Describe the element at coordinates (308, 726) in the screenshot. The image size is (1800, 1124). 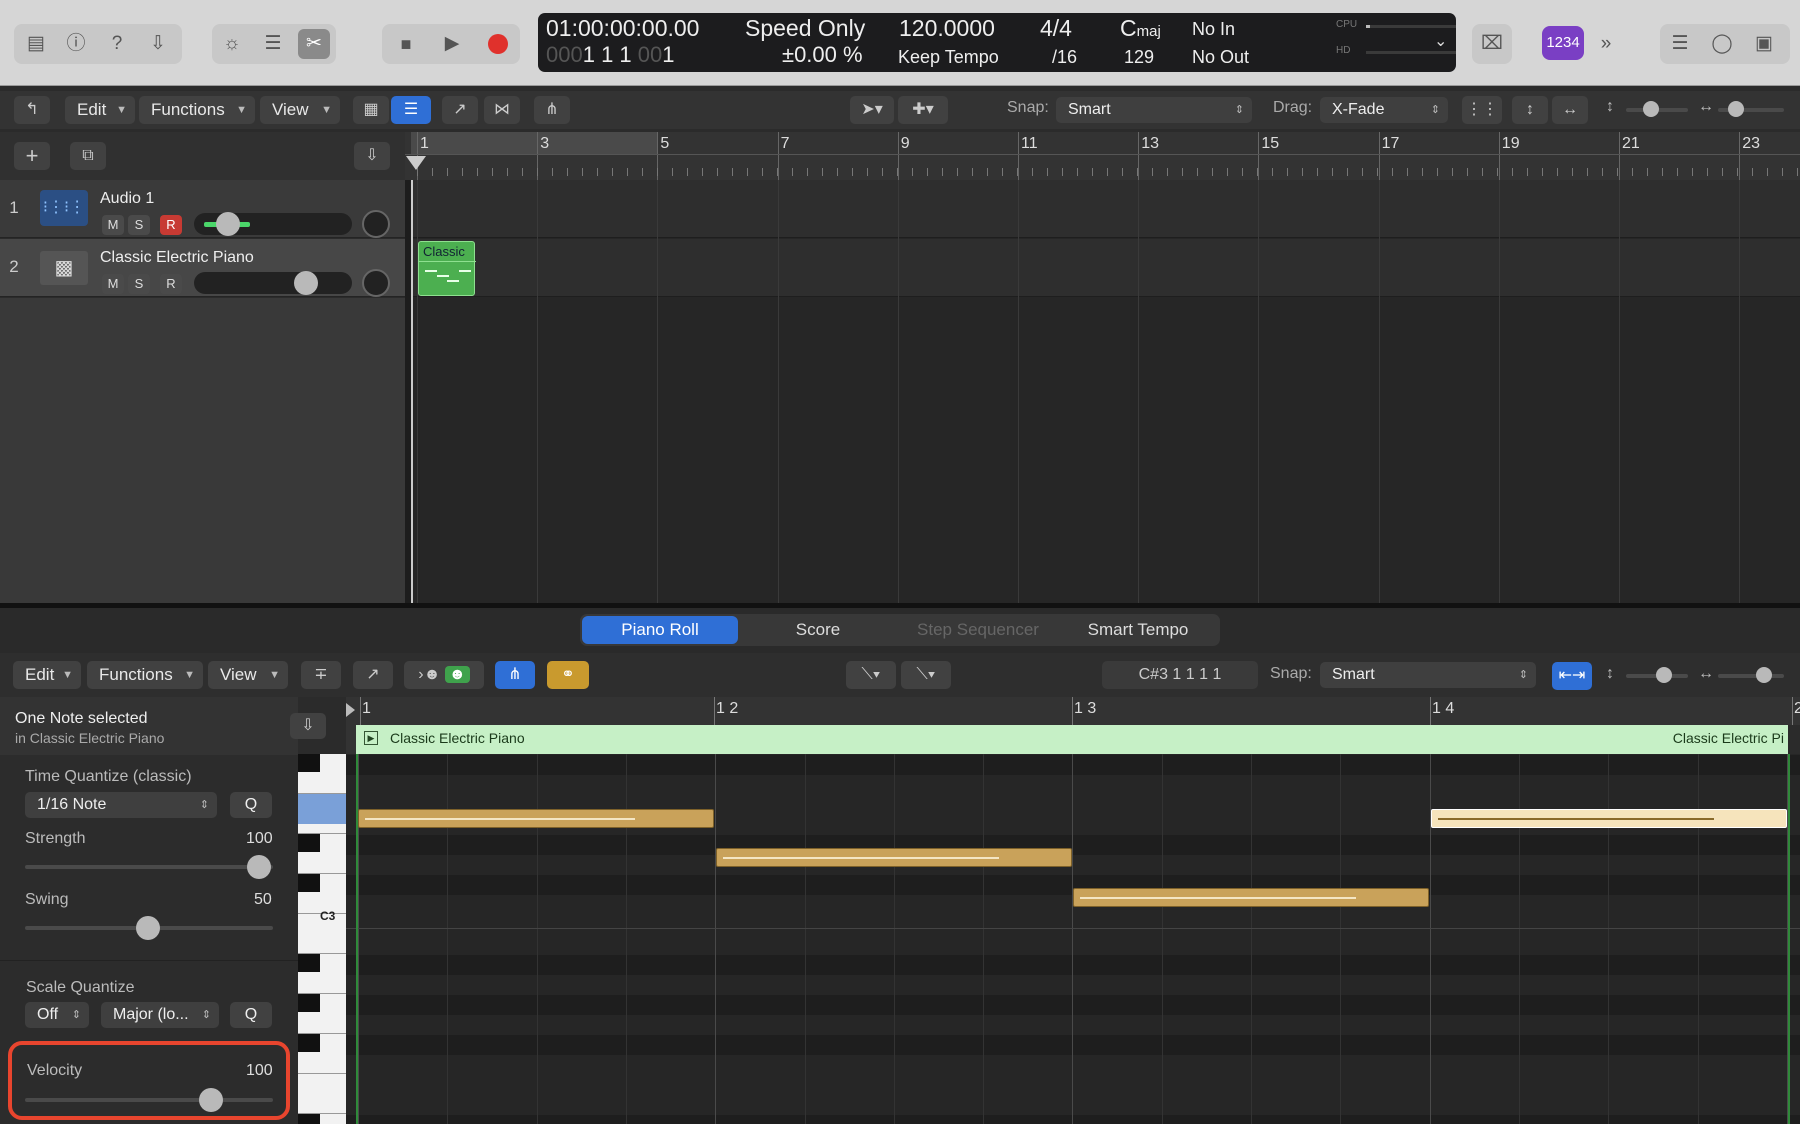
I see `inspector-collapse-icon: ⇩` at that location.